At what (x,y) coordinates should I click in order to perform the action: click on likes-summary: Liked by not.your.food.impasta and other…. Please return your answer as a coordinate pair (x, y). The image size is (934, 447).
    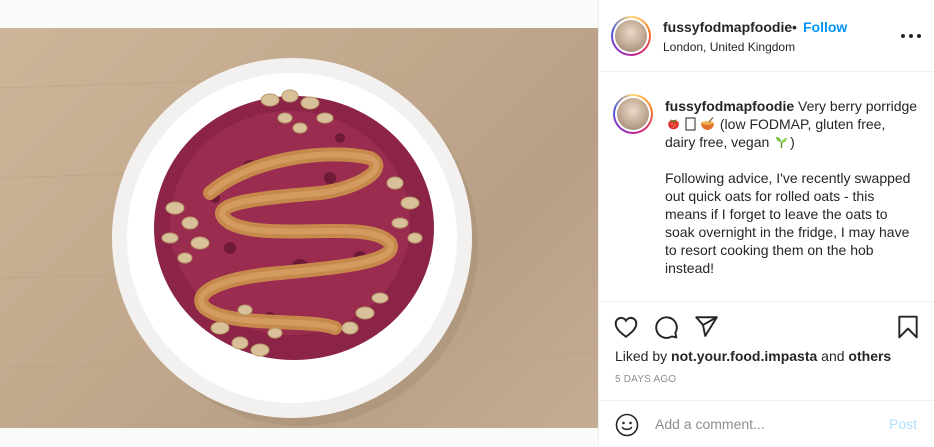
    Looking at the image, I should click on (753, 356).